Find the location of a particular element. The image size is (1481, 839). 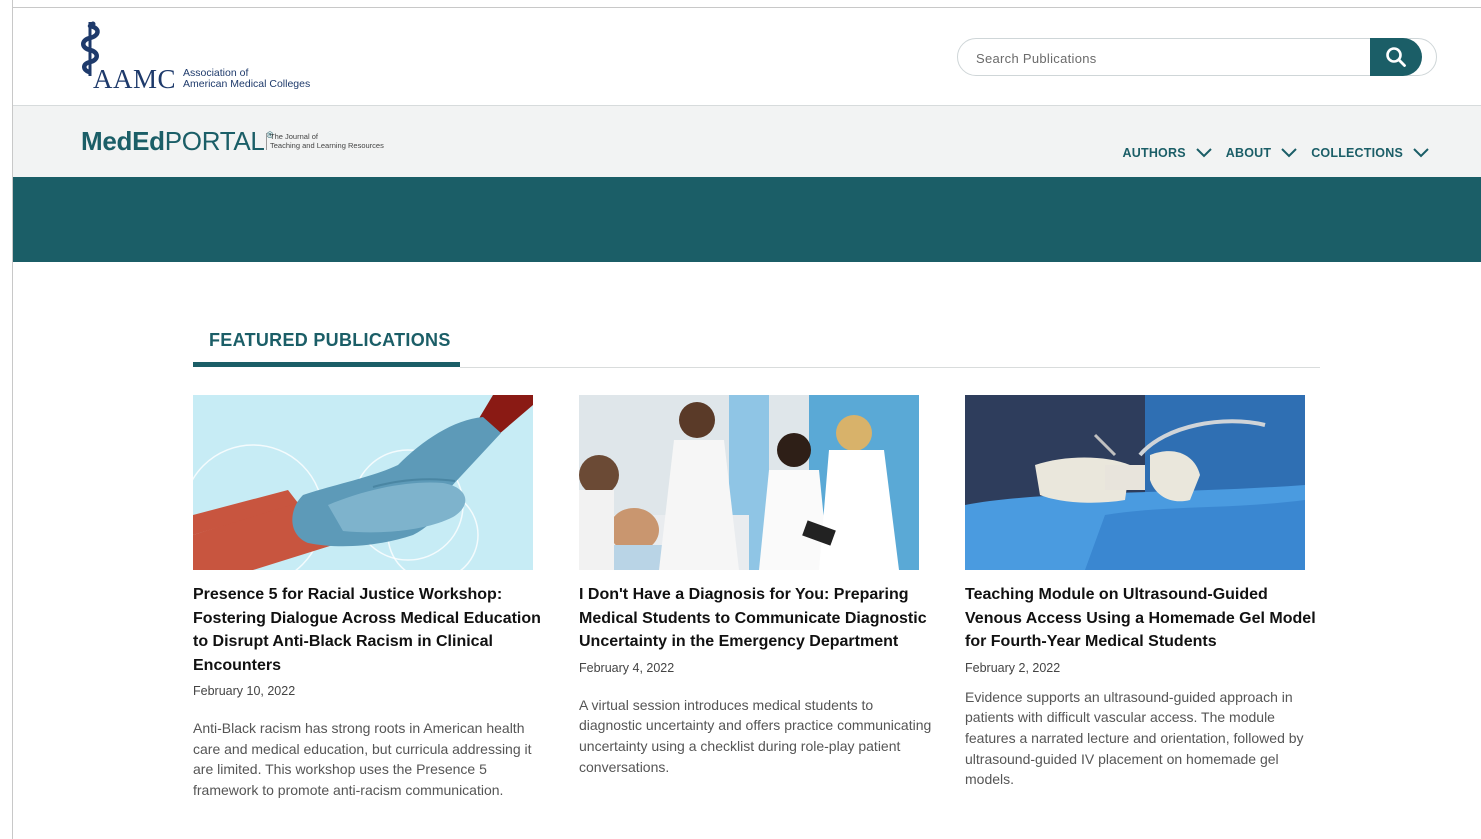

nav-collections: COLLECTIONS is located at coordinates (1370, 153).